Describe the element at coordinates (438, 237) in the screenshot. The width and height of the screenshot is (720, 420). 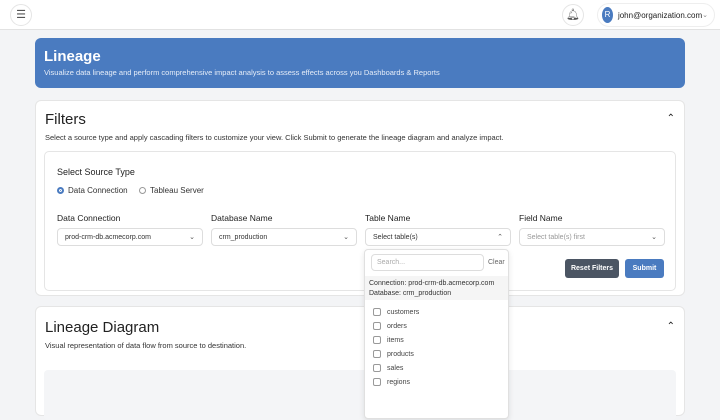
I see `table-name-select: Select table(s) ⌃` at that location.